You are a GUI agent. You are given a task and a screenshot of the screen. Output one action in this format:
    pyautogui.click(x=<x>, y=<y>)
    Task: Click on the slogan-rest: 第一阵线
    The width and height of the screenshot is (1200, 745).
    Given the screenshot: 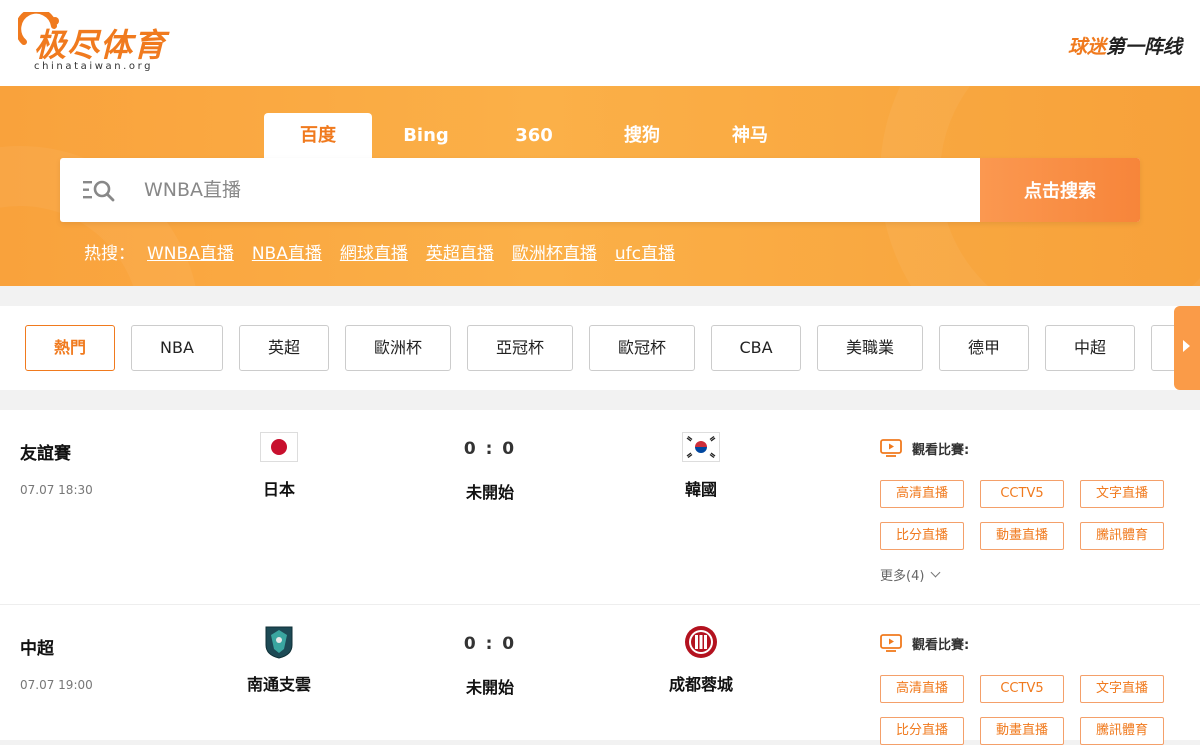 What is the action you would take?
    pyautogui.click(x=1143, y=47)
    